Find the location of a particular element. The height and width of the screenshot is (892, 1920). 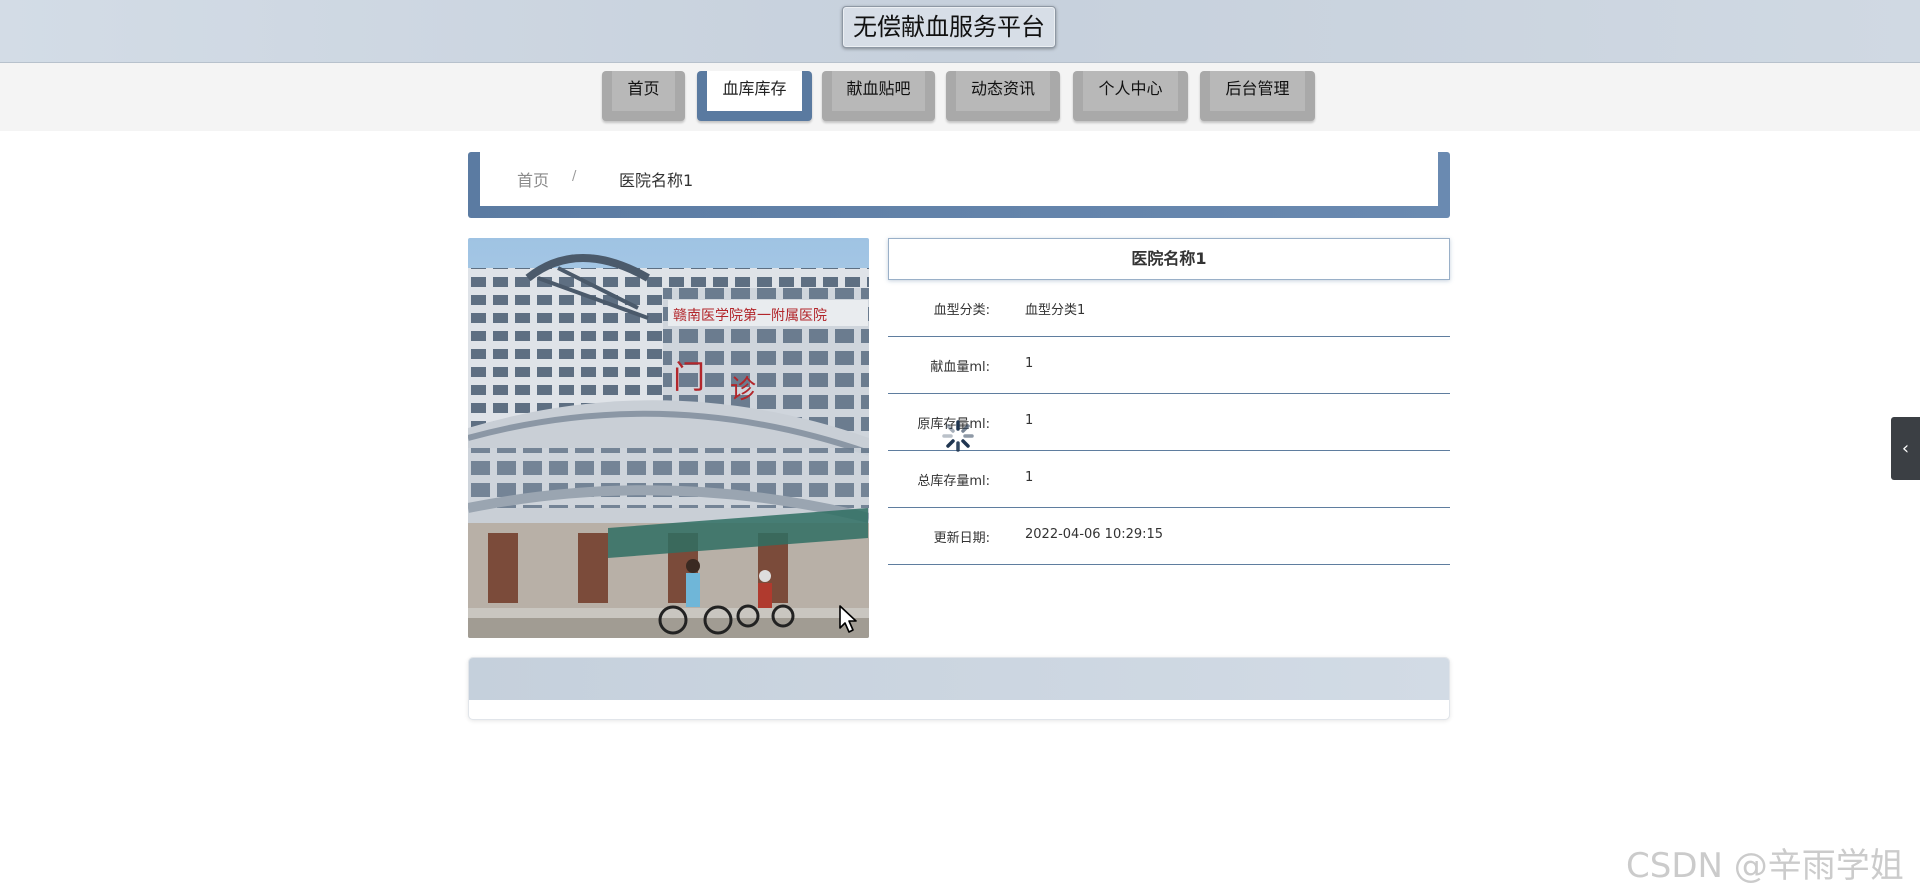

header: 无偿献血服务平台 is located at coordinates (960, 31).